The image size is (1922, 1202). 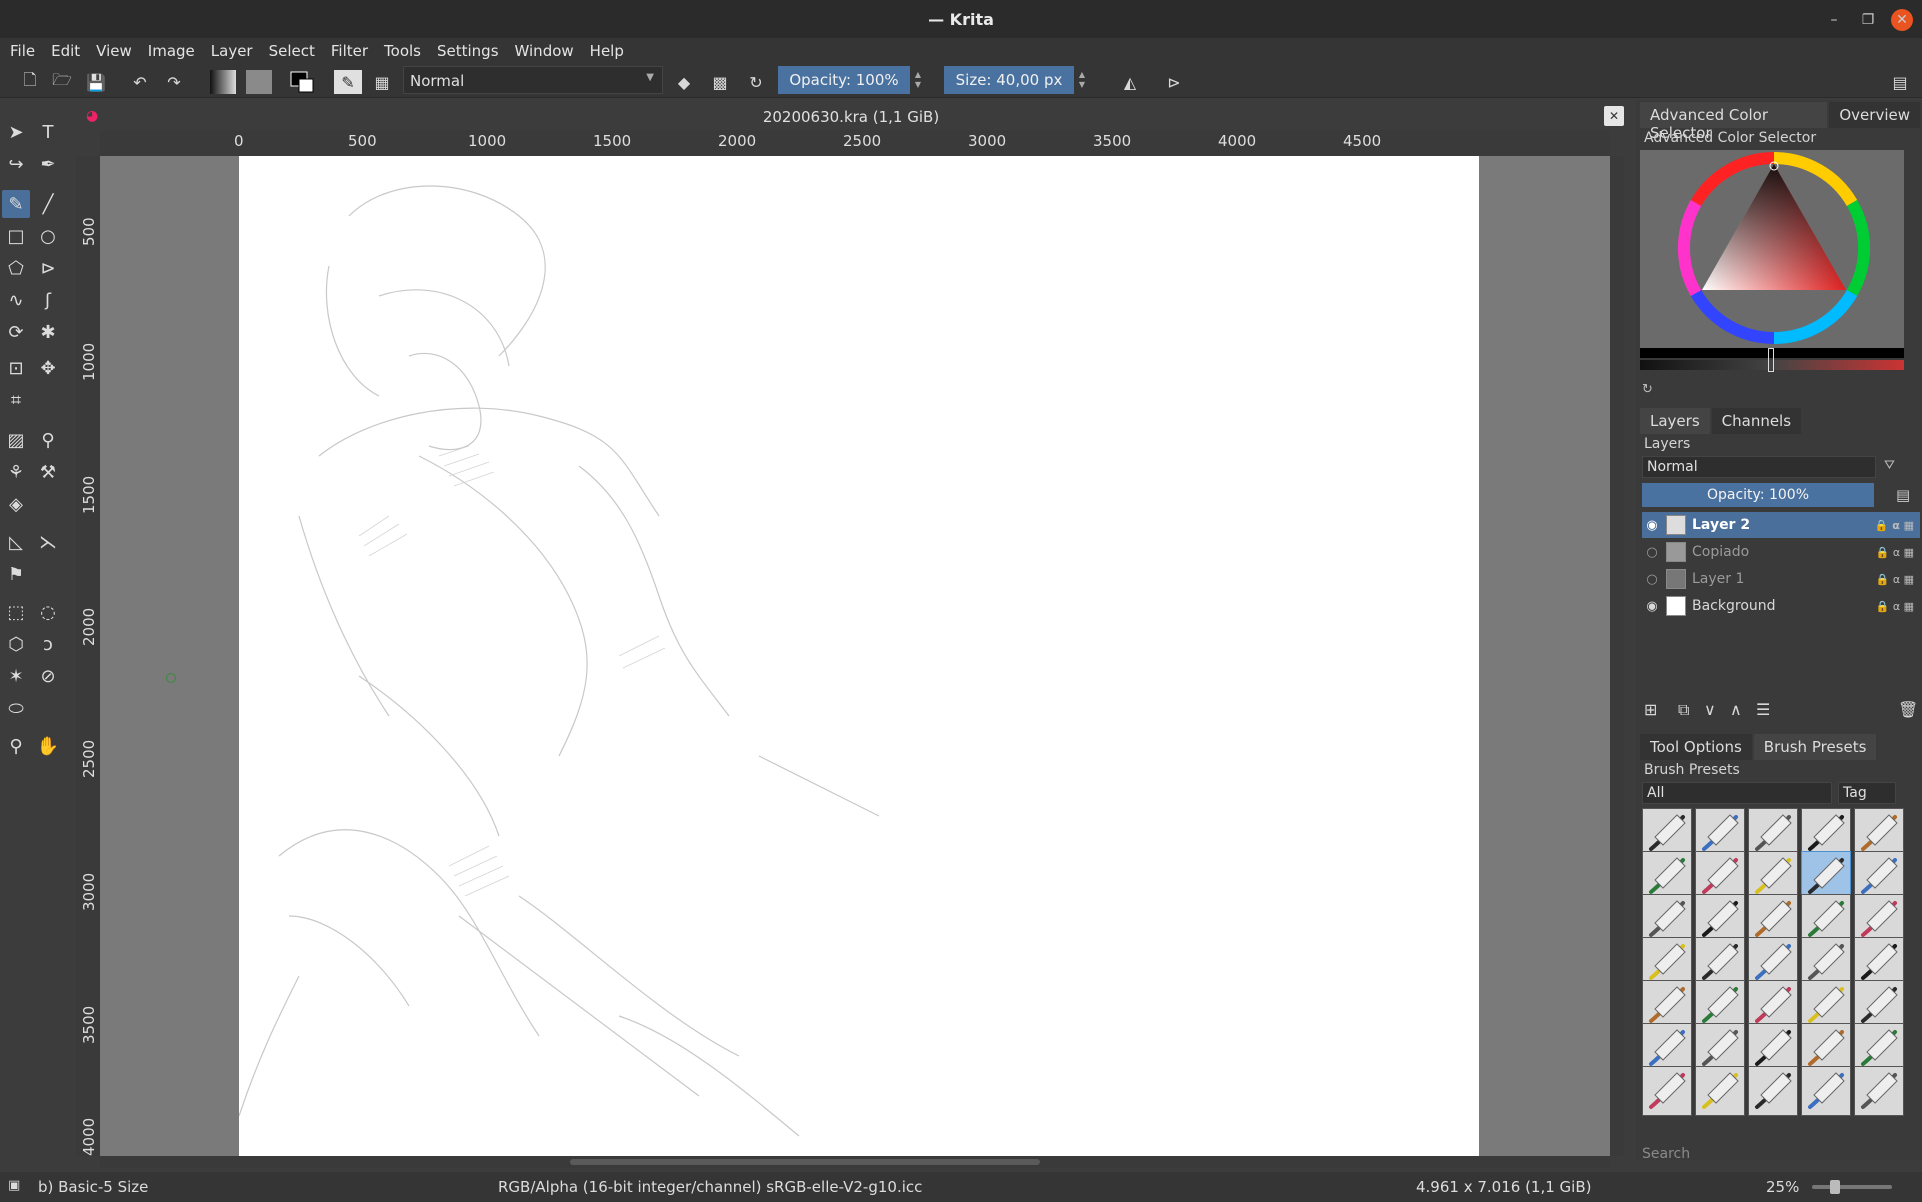 What do you see at coordinates (96, 82) in the screenshot?
I see `save-icon: 💾` at bounding box center [96, 82].